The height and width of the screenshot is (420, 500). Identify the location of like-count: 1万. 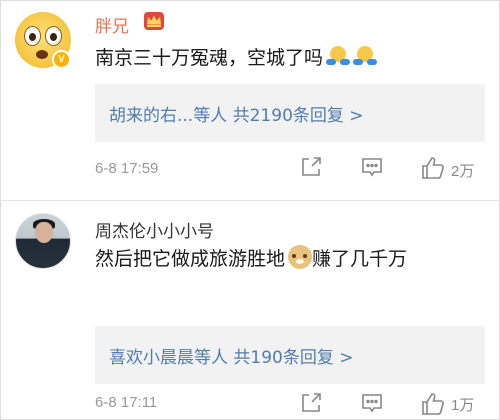
(463, 405).